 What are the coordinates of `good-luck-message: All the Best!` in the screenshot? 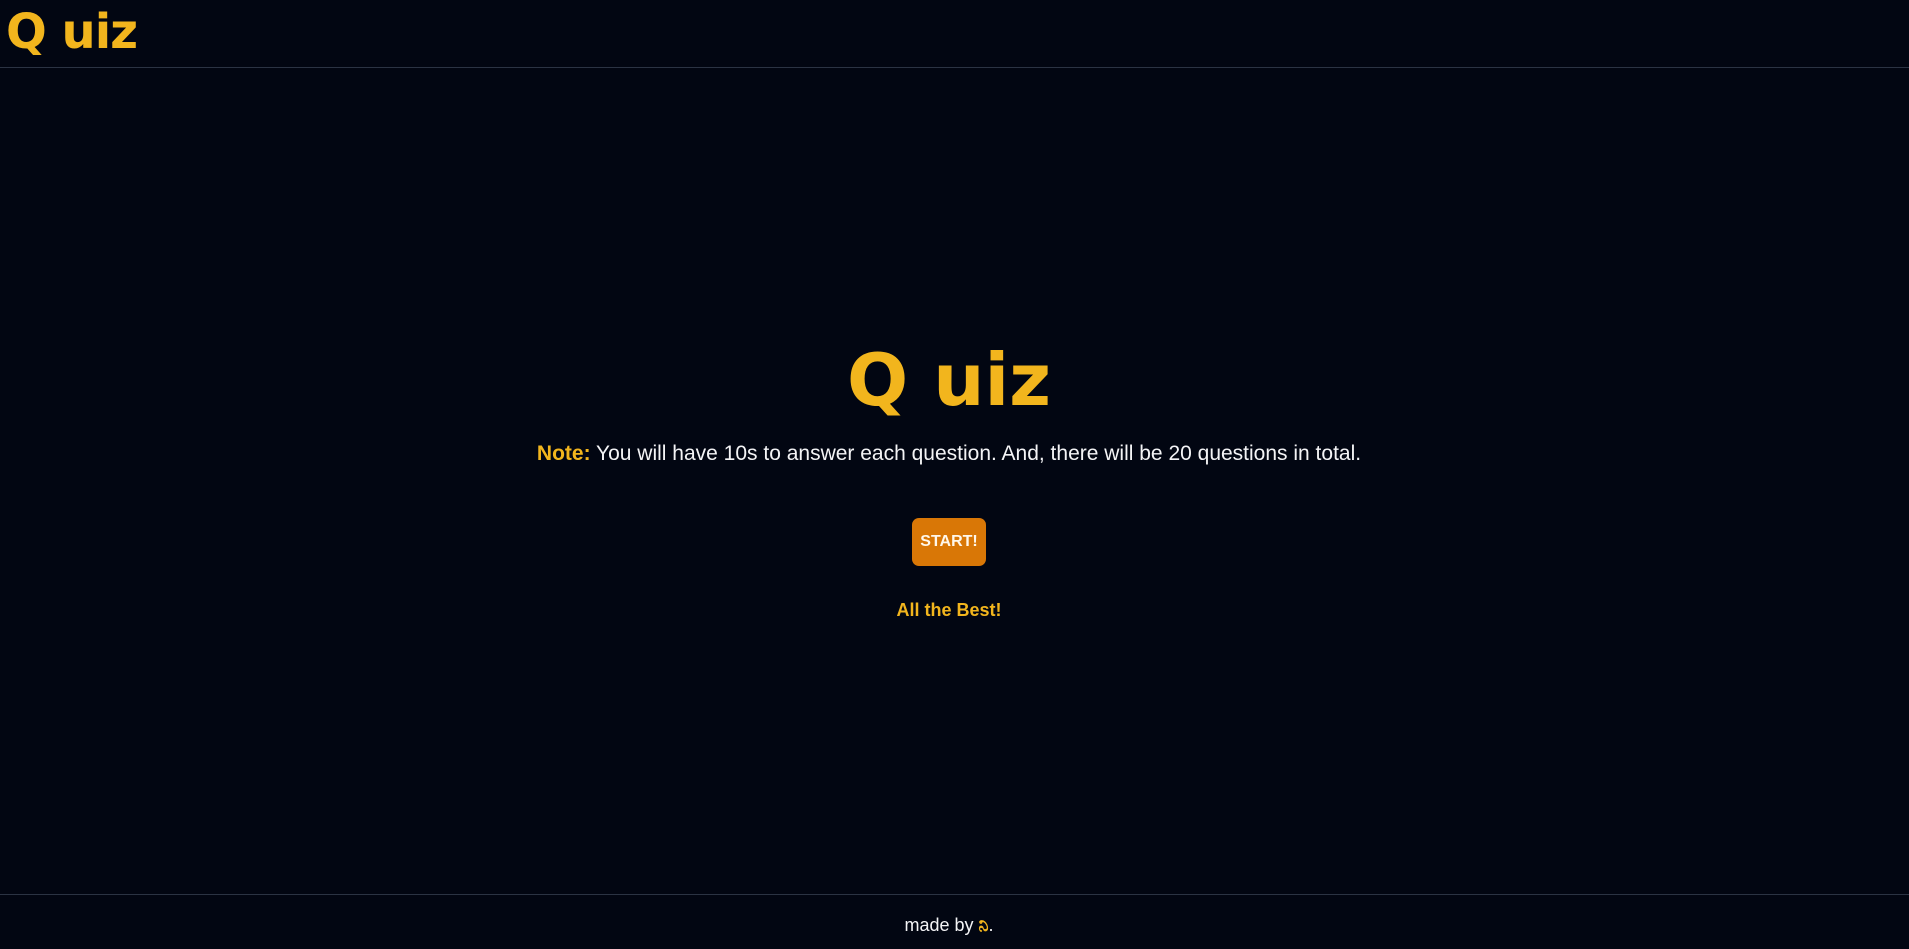 It's located at (949, 610).